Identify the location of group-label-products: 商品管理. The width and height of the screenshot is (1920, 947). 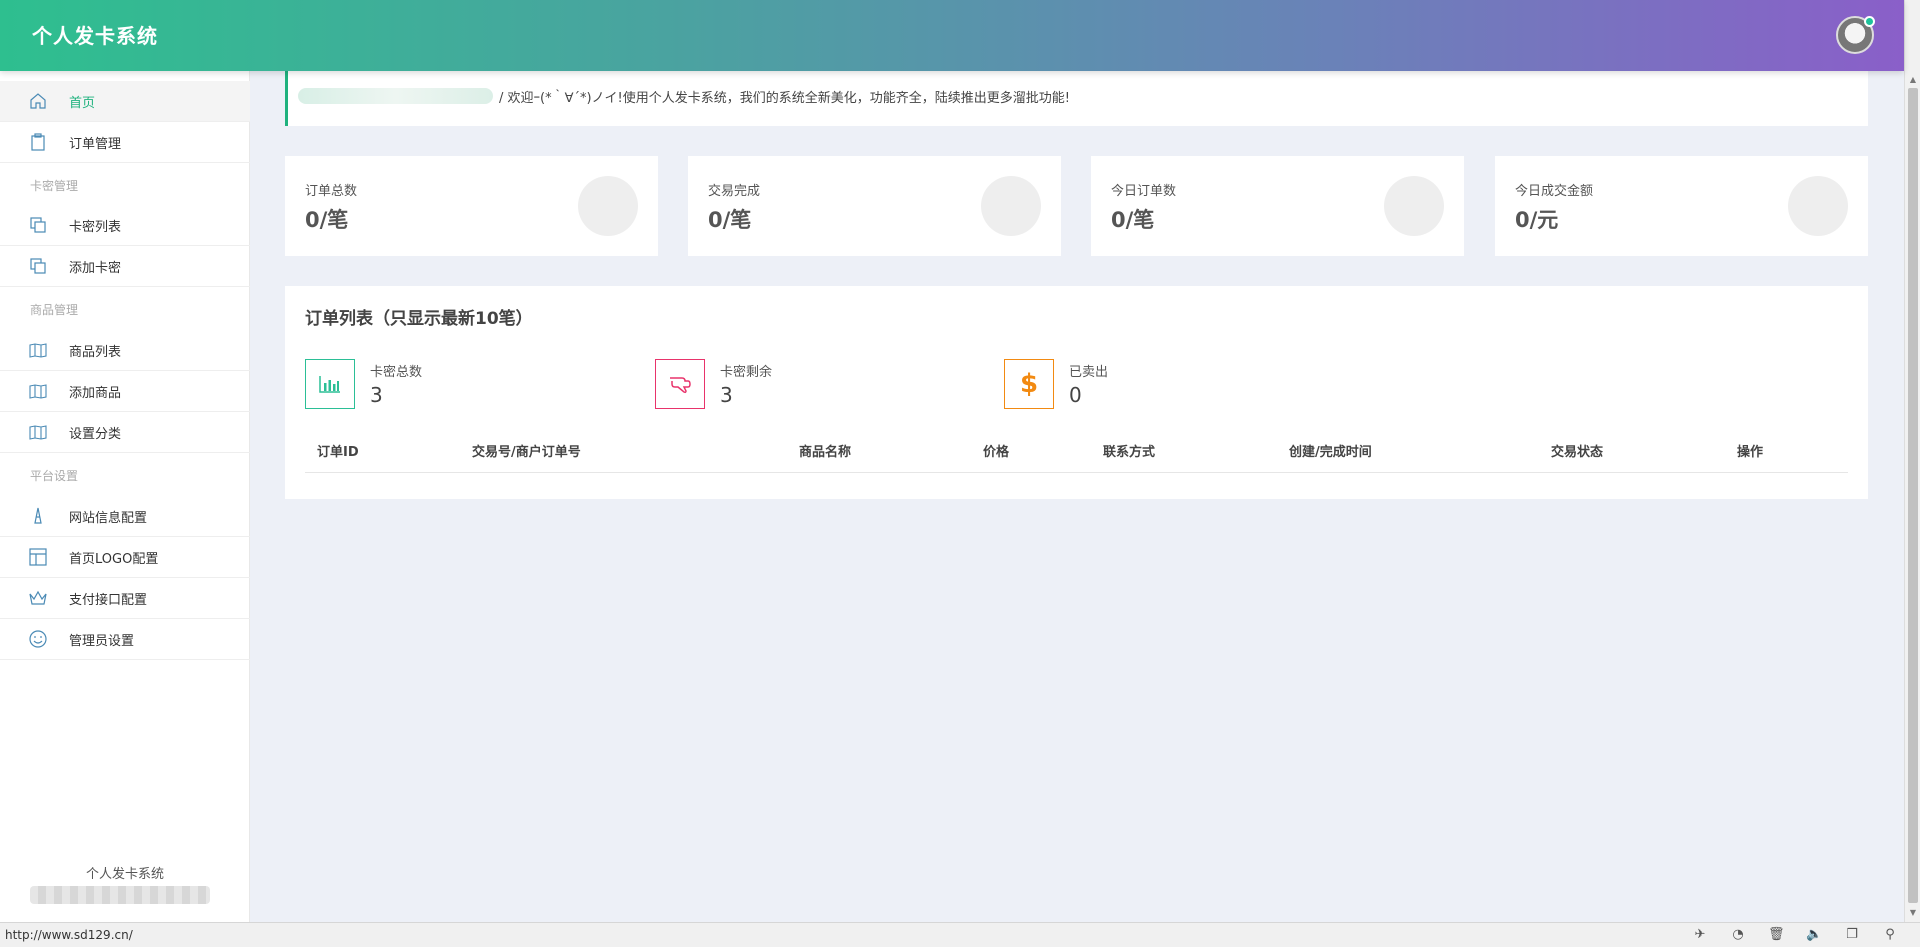
(54, 310).